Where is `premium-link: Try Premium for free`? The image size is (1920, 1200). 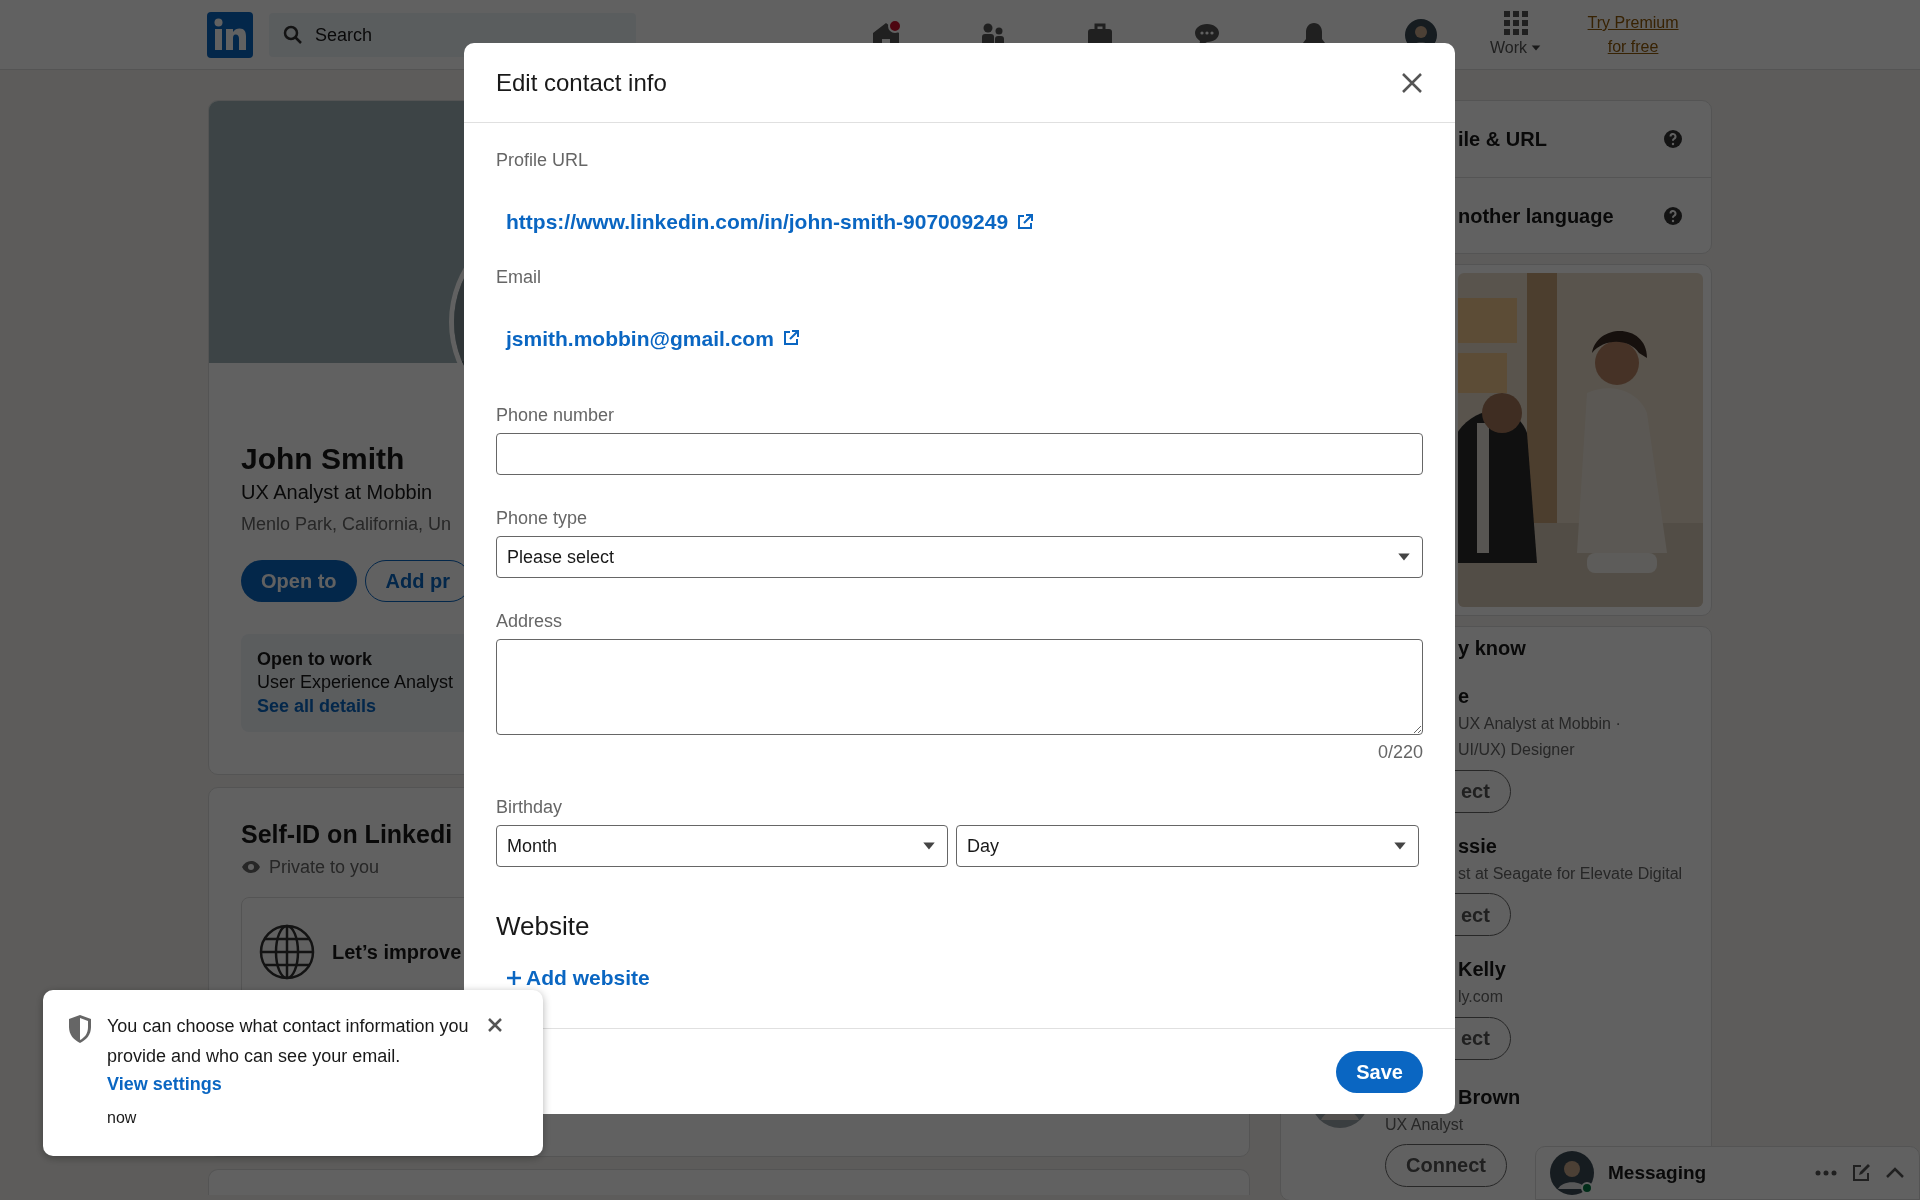
premium-link: Try Premium for free is located at coordinates (1633, 35).